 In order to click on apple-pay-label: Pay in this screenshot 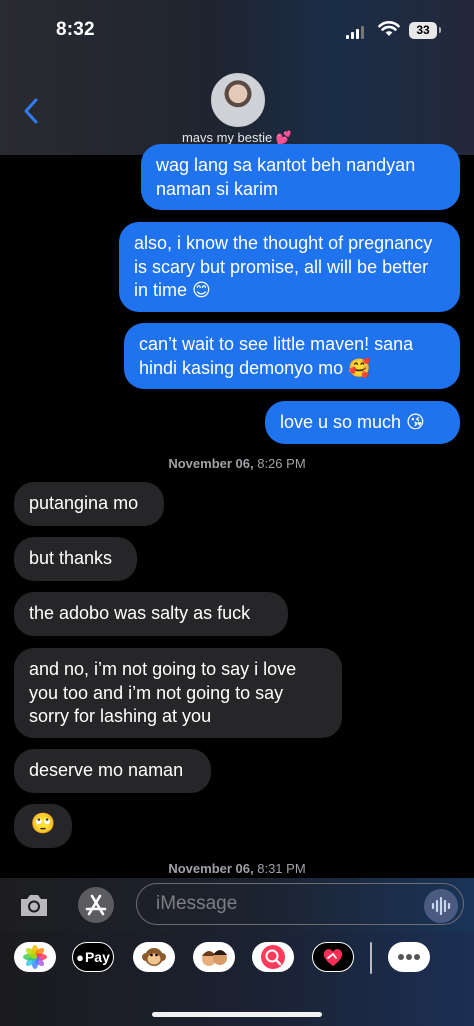, I will do `click(97, 957)`.